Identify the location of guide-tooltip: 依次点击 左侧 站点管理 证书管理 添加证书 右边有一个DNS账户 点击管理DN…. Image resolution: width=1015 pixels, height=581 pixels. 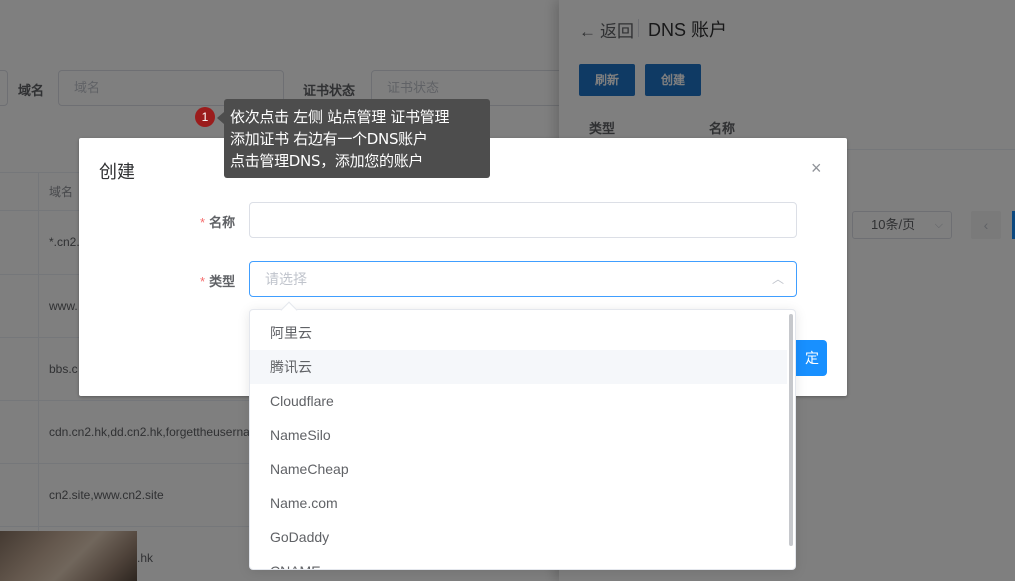
(357, 138).